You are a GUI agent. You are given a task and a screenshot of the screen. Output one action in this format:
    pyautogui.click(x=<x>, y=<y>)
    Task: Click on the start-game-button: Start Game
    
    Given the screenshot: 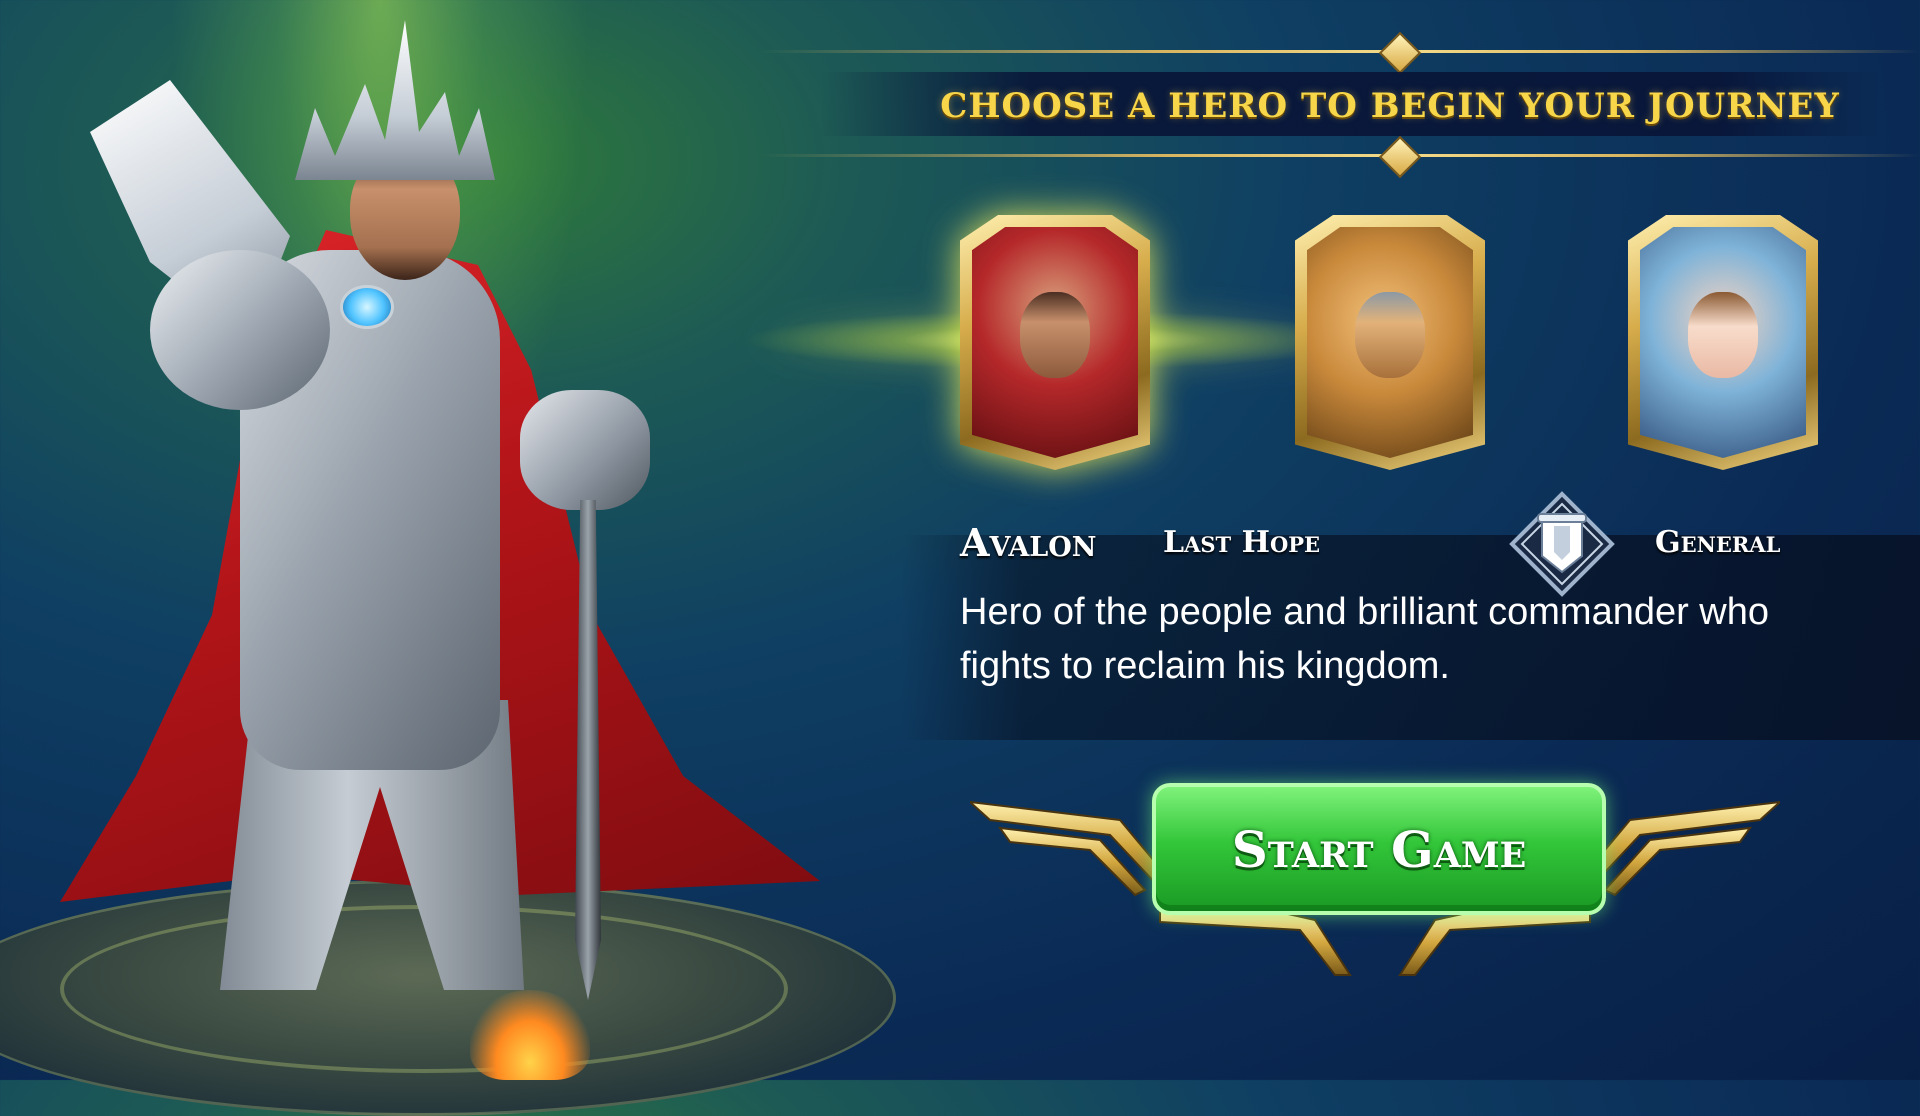 What is the action you would take?
    pyautogui.click(x=1379, y=849)
    